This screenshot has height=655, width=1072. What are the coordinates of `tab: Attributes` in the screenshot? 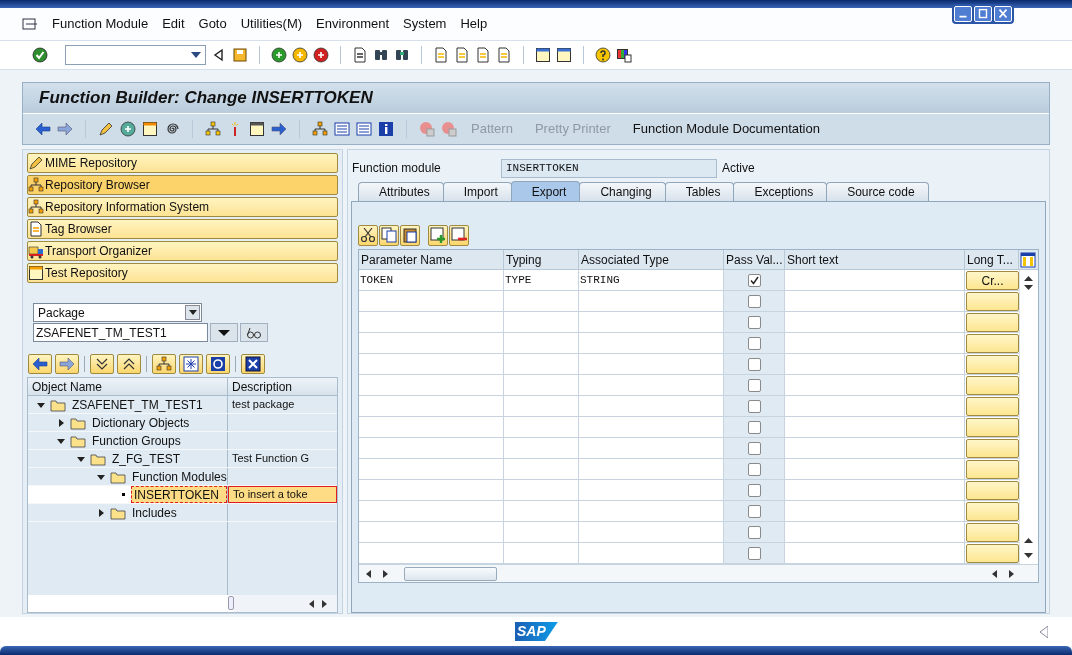 It's located at (401, 191).